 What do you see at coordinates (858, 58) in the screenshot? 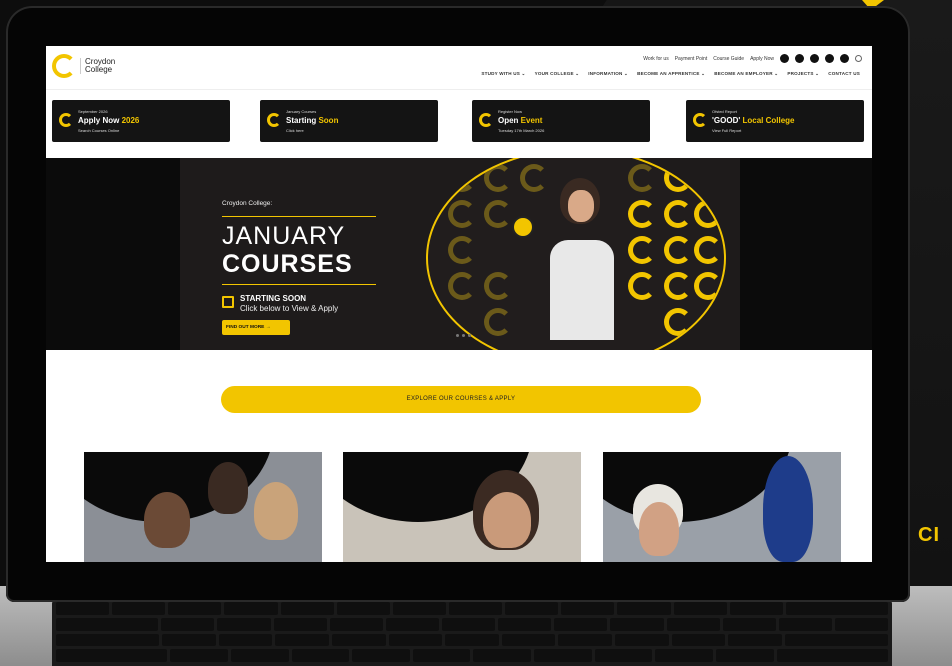
I see `search-icon` at bounding box center [858, 58].